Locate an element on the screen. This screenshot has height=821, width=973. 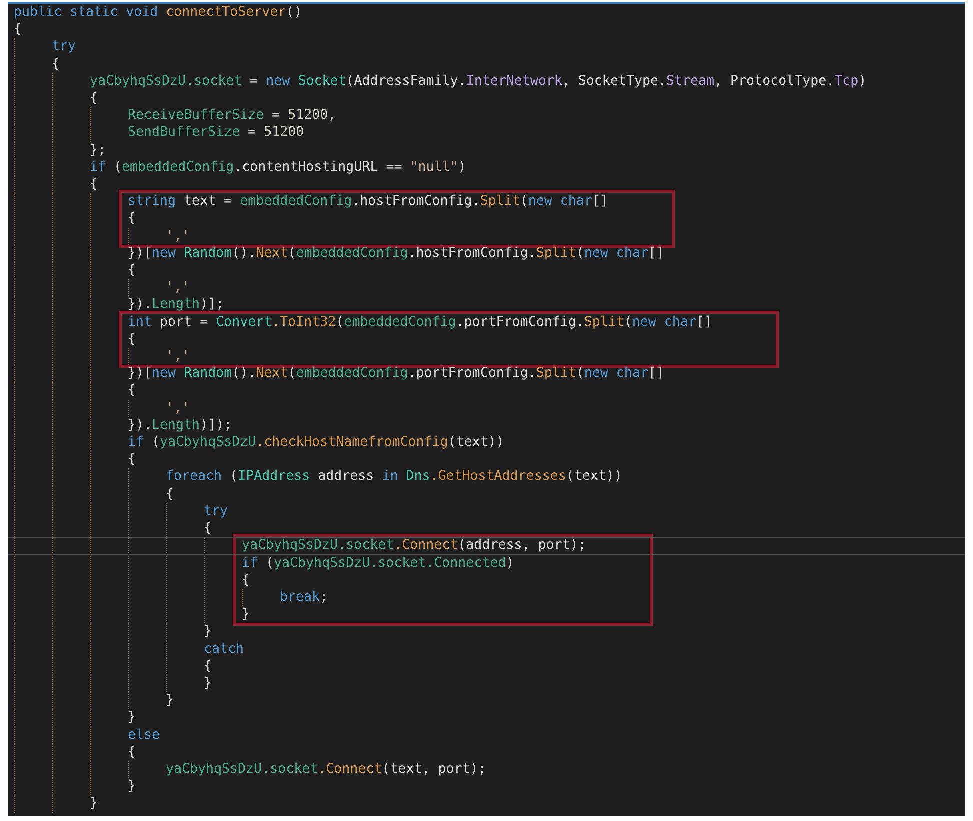
code-line: yaCbyhqSsDzU.socket.Connect(address, port); is located at coordinates (414, 545).